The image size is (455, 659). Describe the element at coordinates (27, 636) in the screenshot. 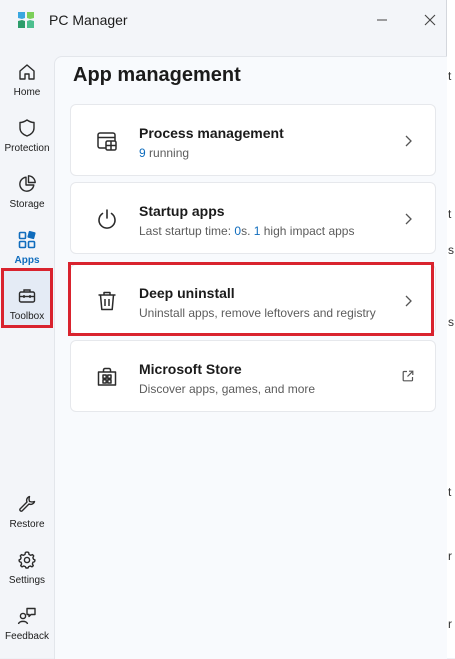

I see `sidebar-item-label: Feedback` at that location.